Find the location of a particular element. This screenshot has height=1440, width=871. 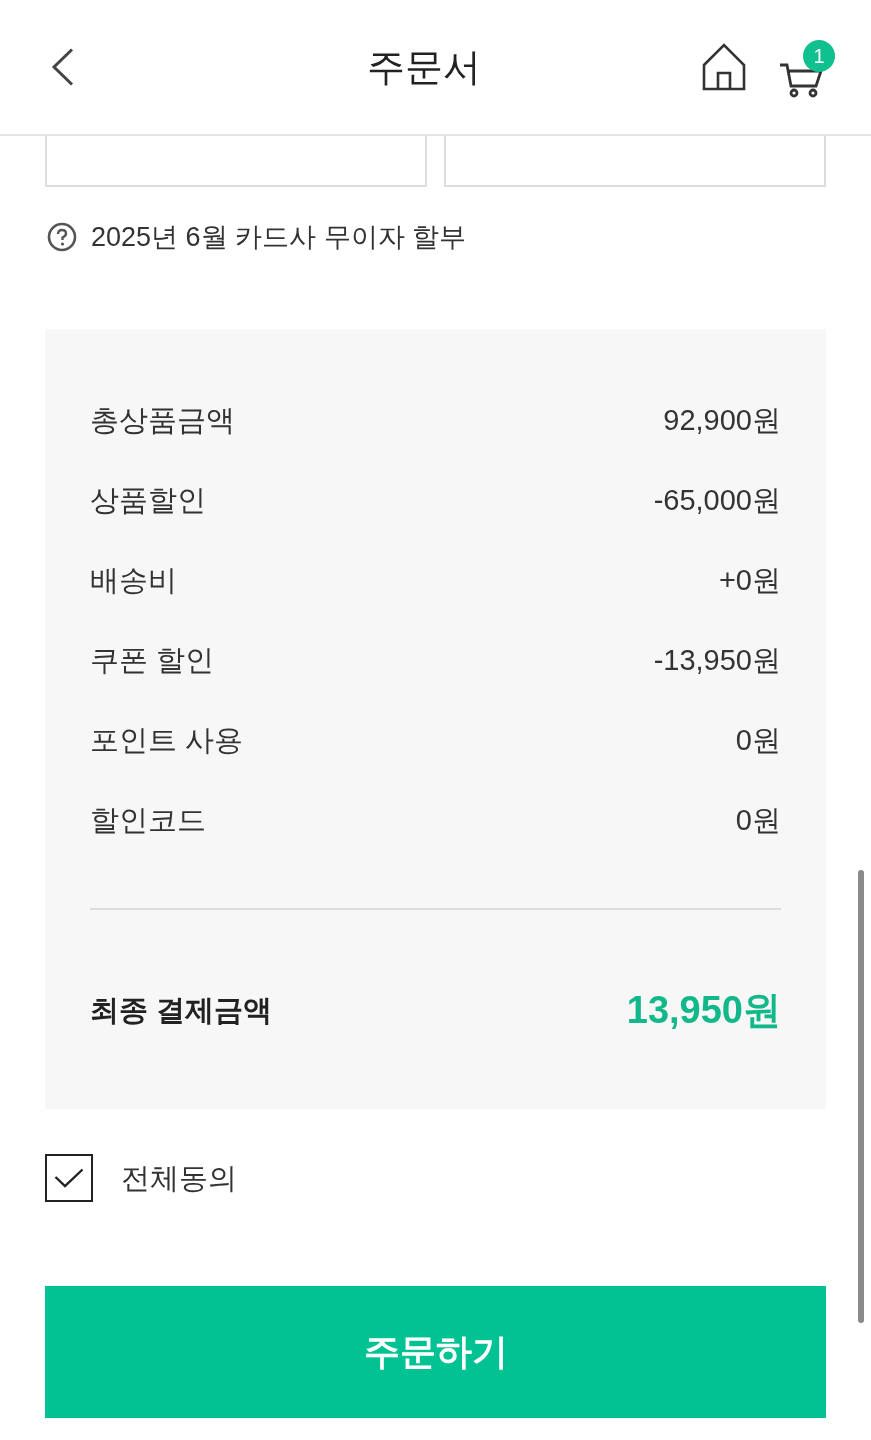

agree-all-checkbox is located at coordinates (69, 1178).